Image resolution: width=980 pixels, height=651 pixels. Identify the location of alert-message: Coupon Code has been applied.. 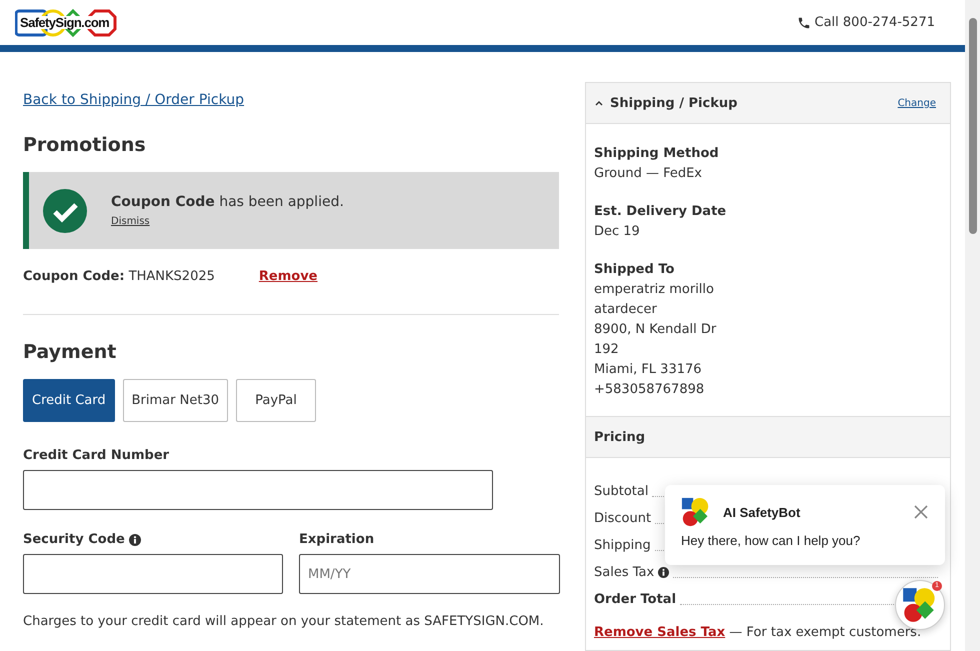
(227, 202).